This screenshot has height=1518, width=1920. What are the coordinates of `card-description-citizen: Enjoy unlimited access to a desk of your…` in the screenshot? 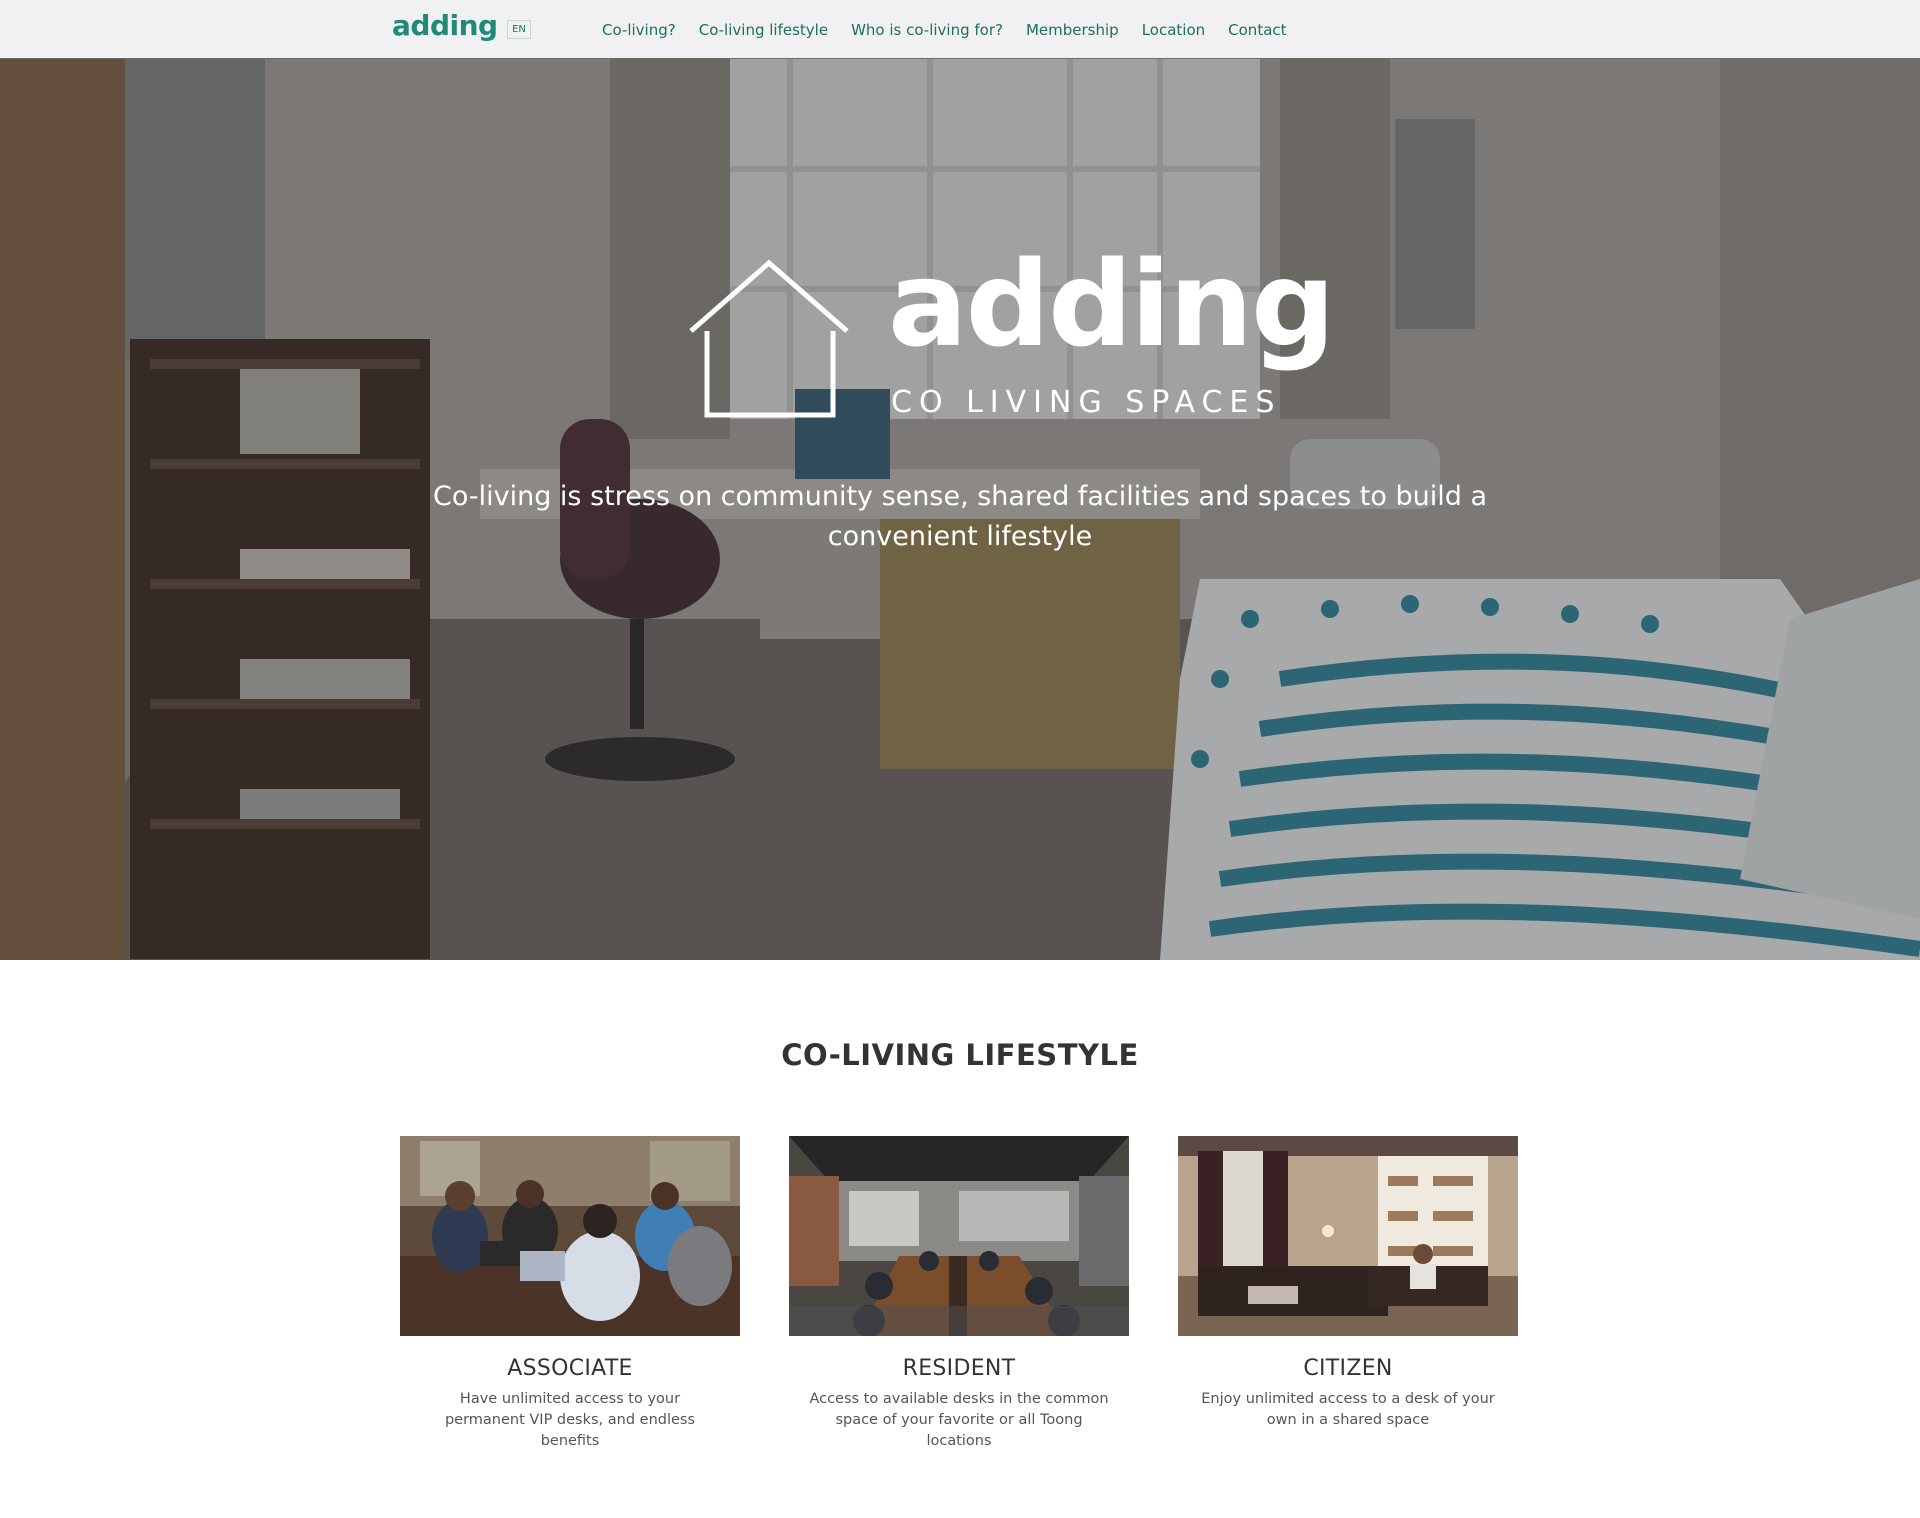 It's located at (1348, 1409).